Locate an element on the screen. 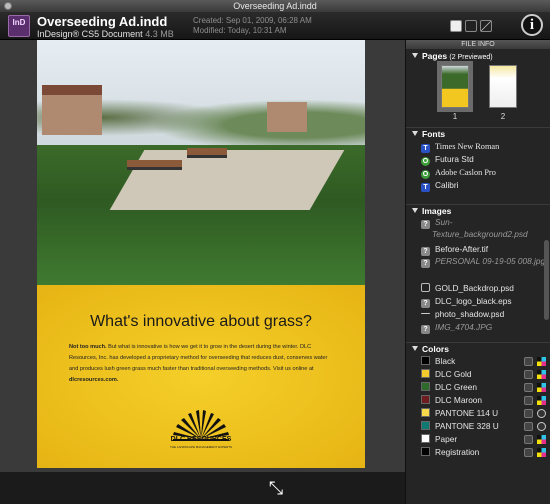 The height and width of the screenshot is (504, 550). color-label: Registration is located at coordinates (457, 452).